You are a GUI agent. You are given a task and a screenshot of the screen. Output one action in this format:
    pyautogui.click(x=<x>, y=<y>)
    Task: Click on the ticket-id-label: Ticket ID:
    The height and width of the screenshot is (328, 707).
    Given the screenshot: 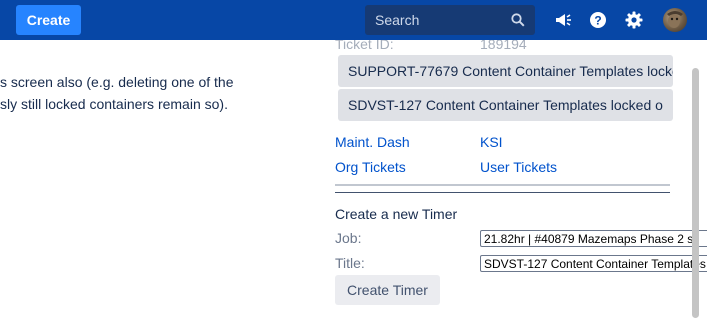 What is the action you would take?
    pyautogui.click(x=364, y=46)
    